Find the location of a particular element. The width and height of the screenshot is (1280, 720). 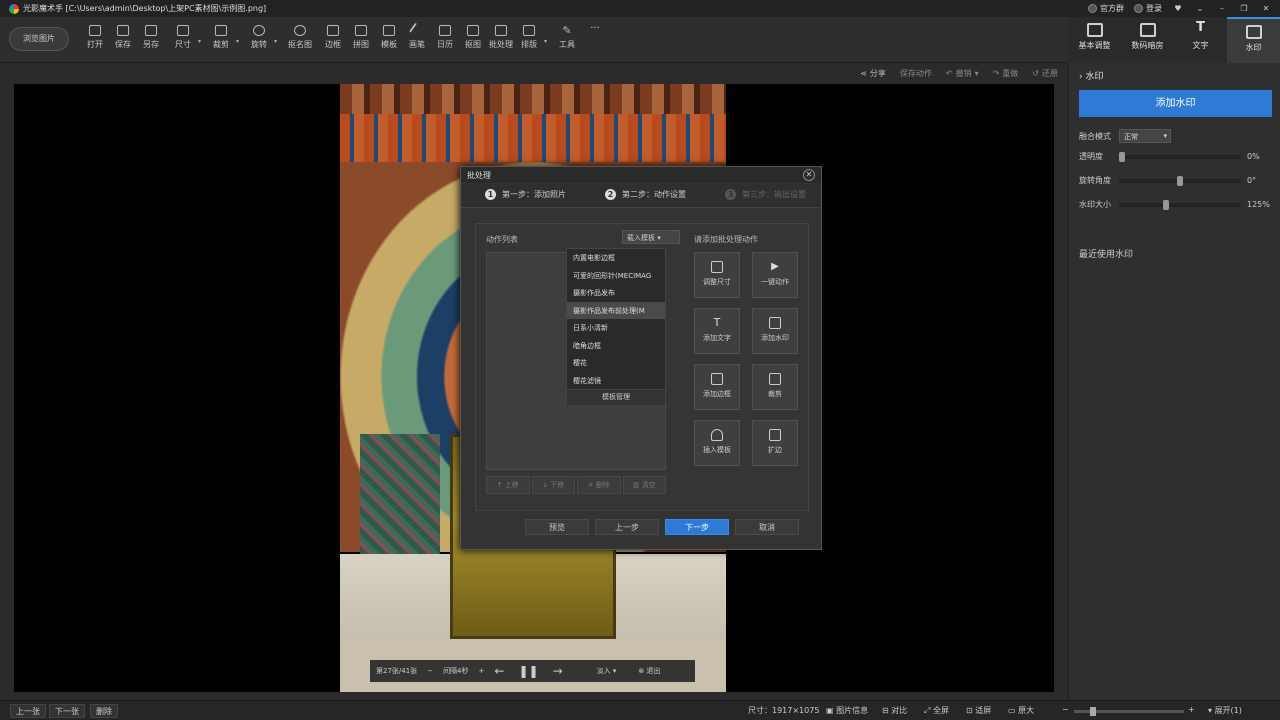

action-add-text-button: T 添加文字 is located at coordinates (717, 331).